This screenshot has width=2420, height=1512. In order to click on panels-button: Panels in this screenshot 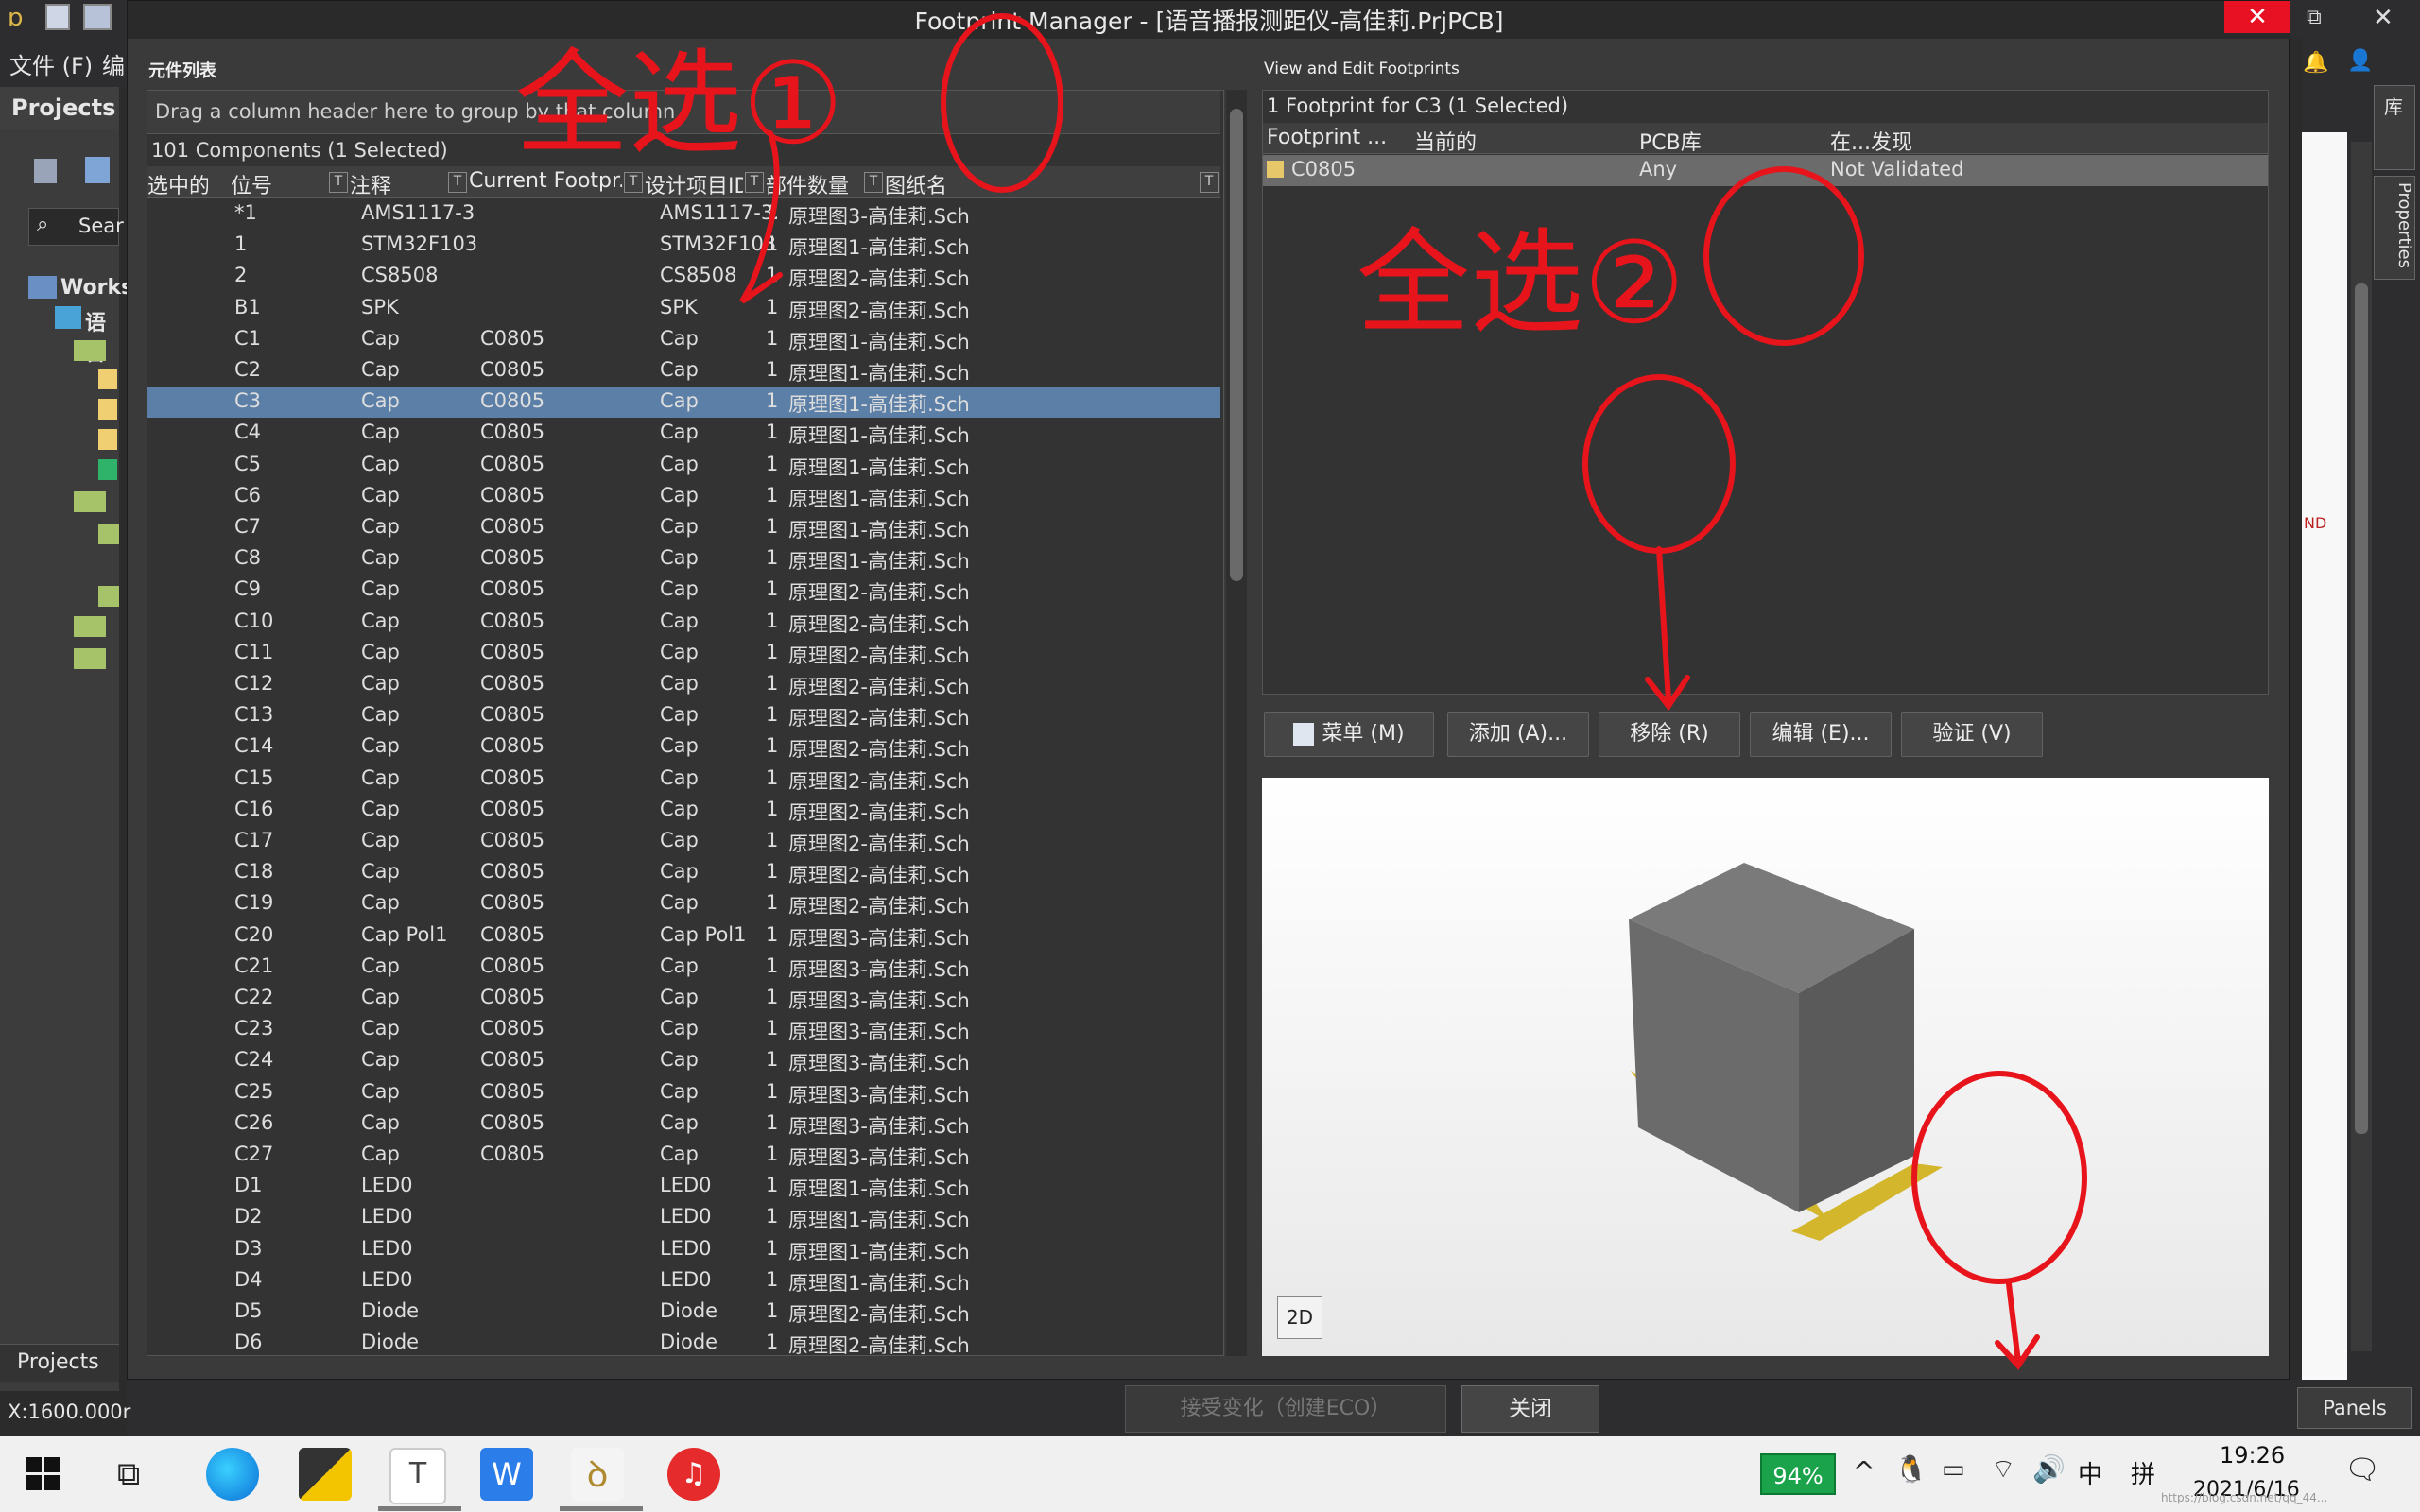, I will do `click(2354, 1408)`.